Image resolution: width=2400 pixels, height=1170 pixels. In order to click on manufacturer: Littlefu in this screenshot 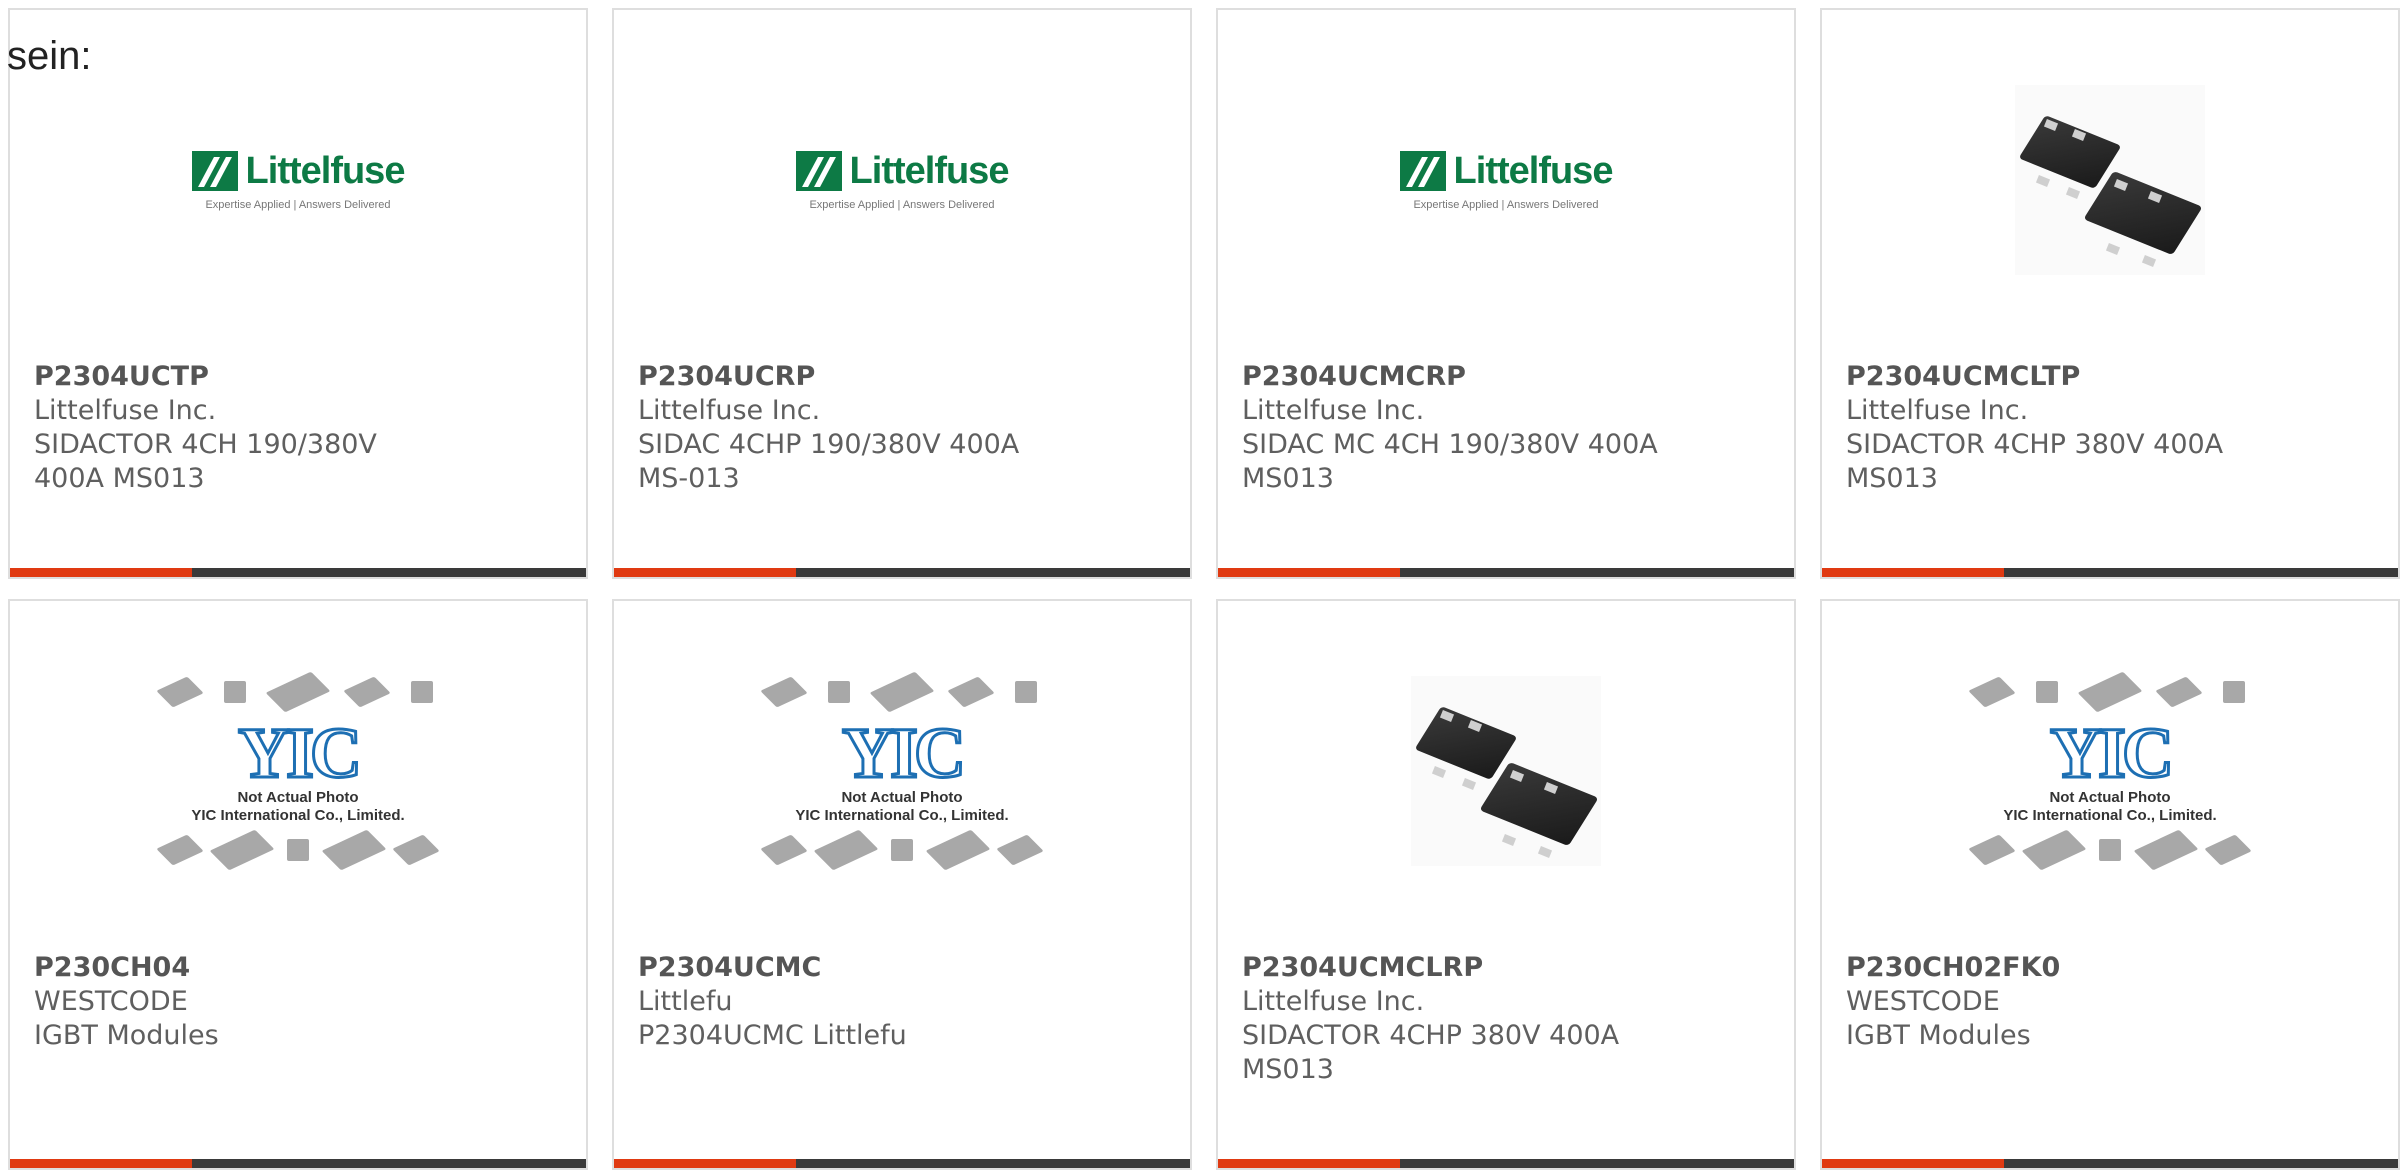, I will do `click(685, 1001)`.